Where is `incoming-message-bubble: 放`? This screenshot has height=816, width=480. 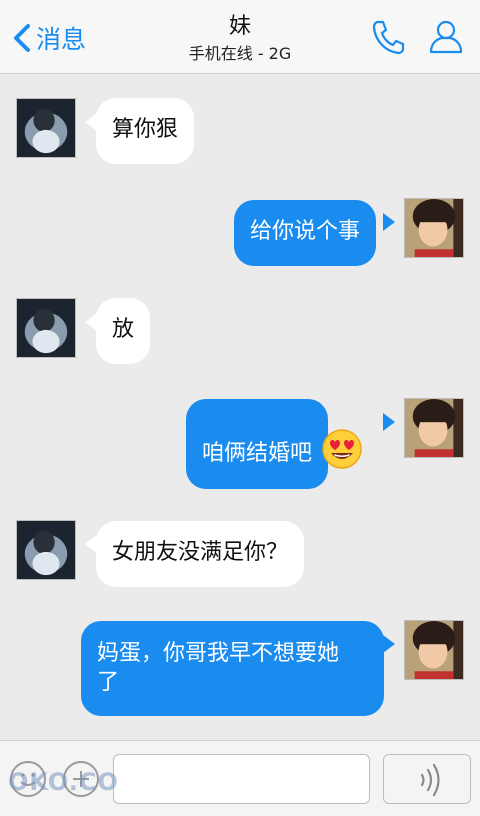
incoming-message-bubble: 放 is located at coordinates (123, 331).